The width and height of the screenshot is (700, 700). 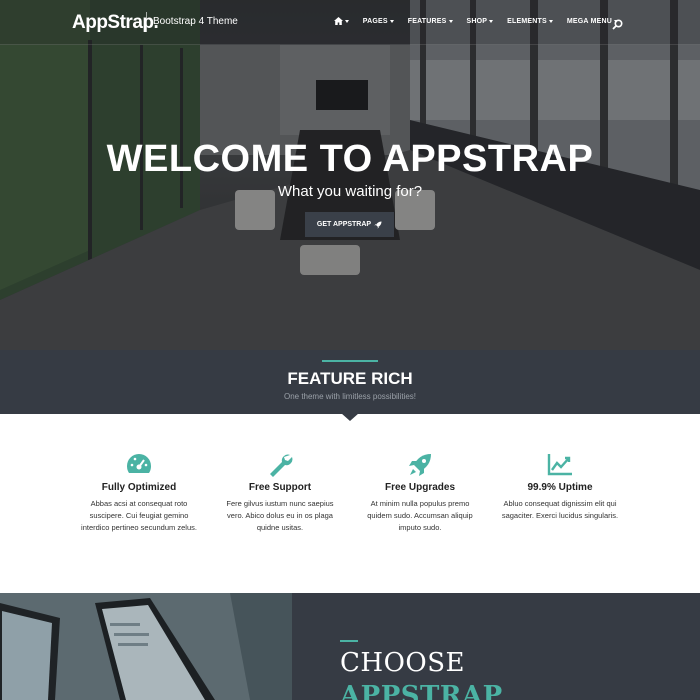 I want to click on nav-item-label: FEATURES, so click(x=427, y=21).